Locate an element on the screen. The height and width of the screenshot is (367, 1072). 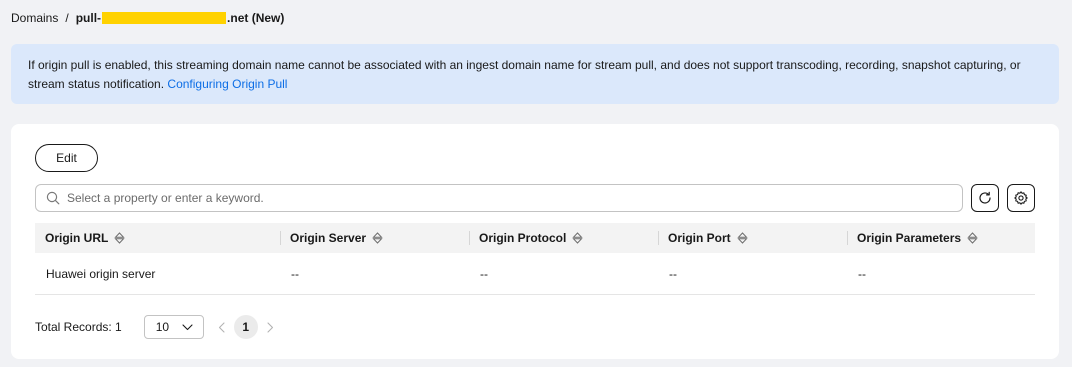
chevron-right-icon is located at coordinates (270, 327).